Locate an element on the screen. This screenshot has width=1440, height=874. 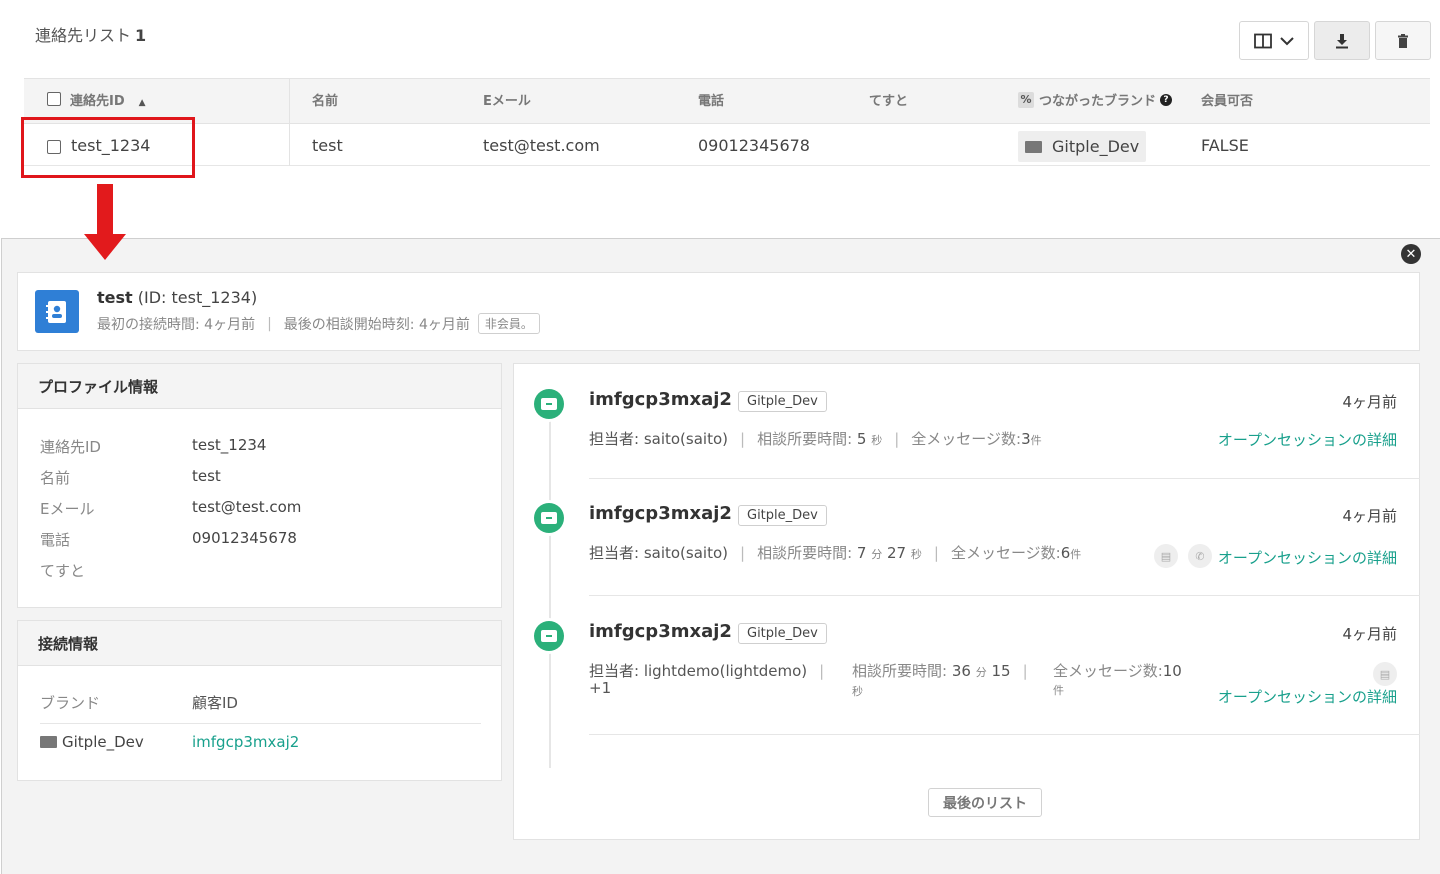
session-duration-value: 5 is located at coordinates (861, 439).